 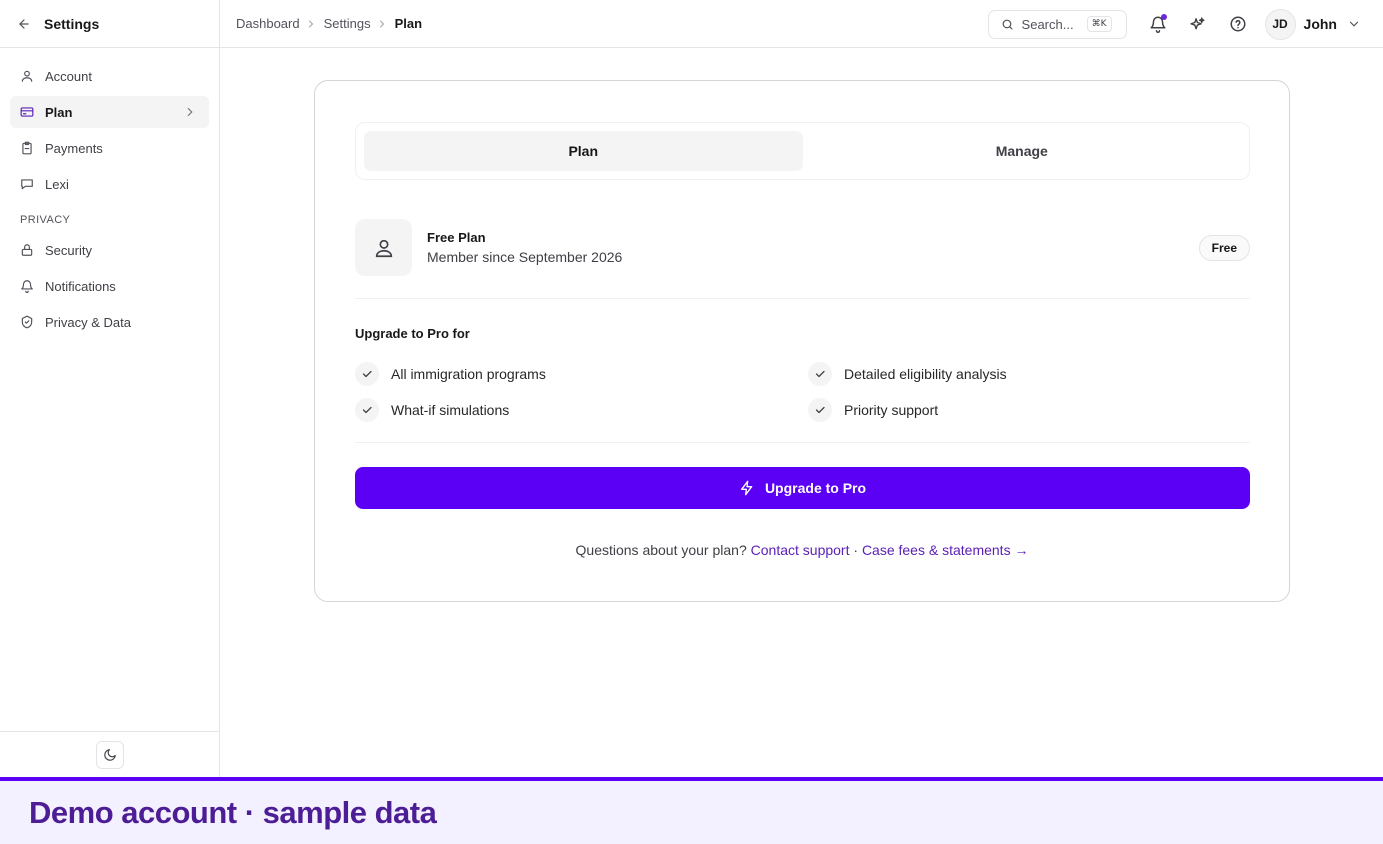 What do you see at coordinates (109, 24) in the screenshot?
I see `sidebar-header: Settings` at bounding box center [109, 24].